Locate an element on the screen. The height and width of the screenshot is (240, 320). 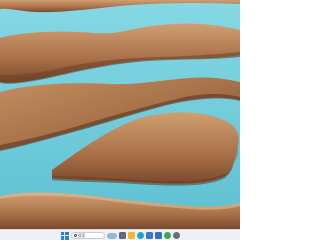
file-explorer-icon is located at coordinates (131, 235).